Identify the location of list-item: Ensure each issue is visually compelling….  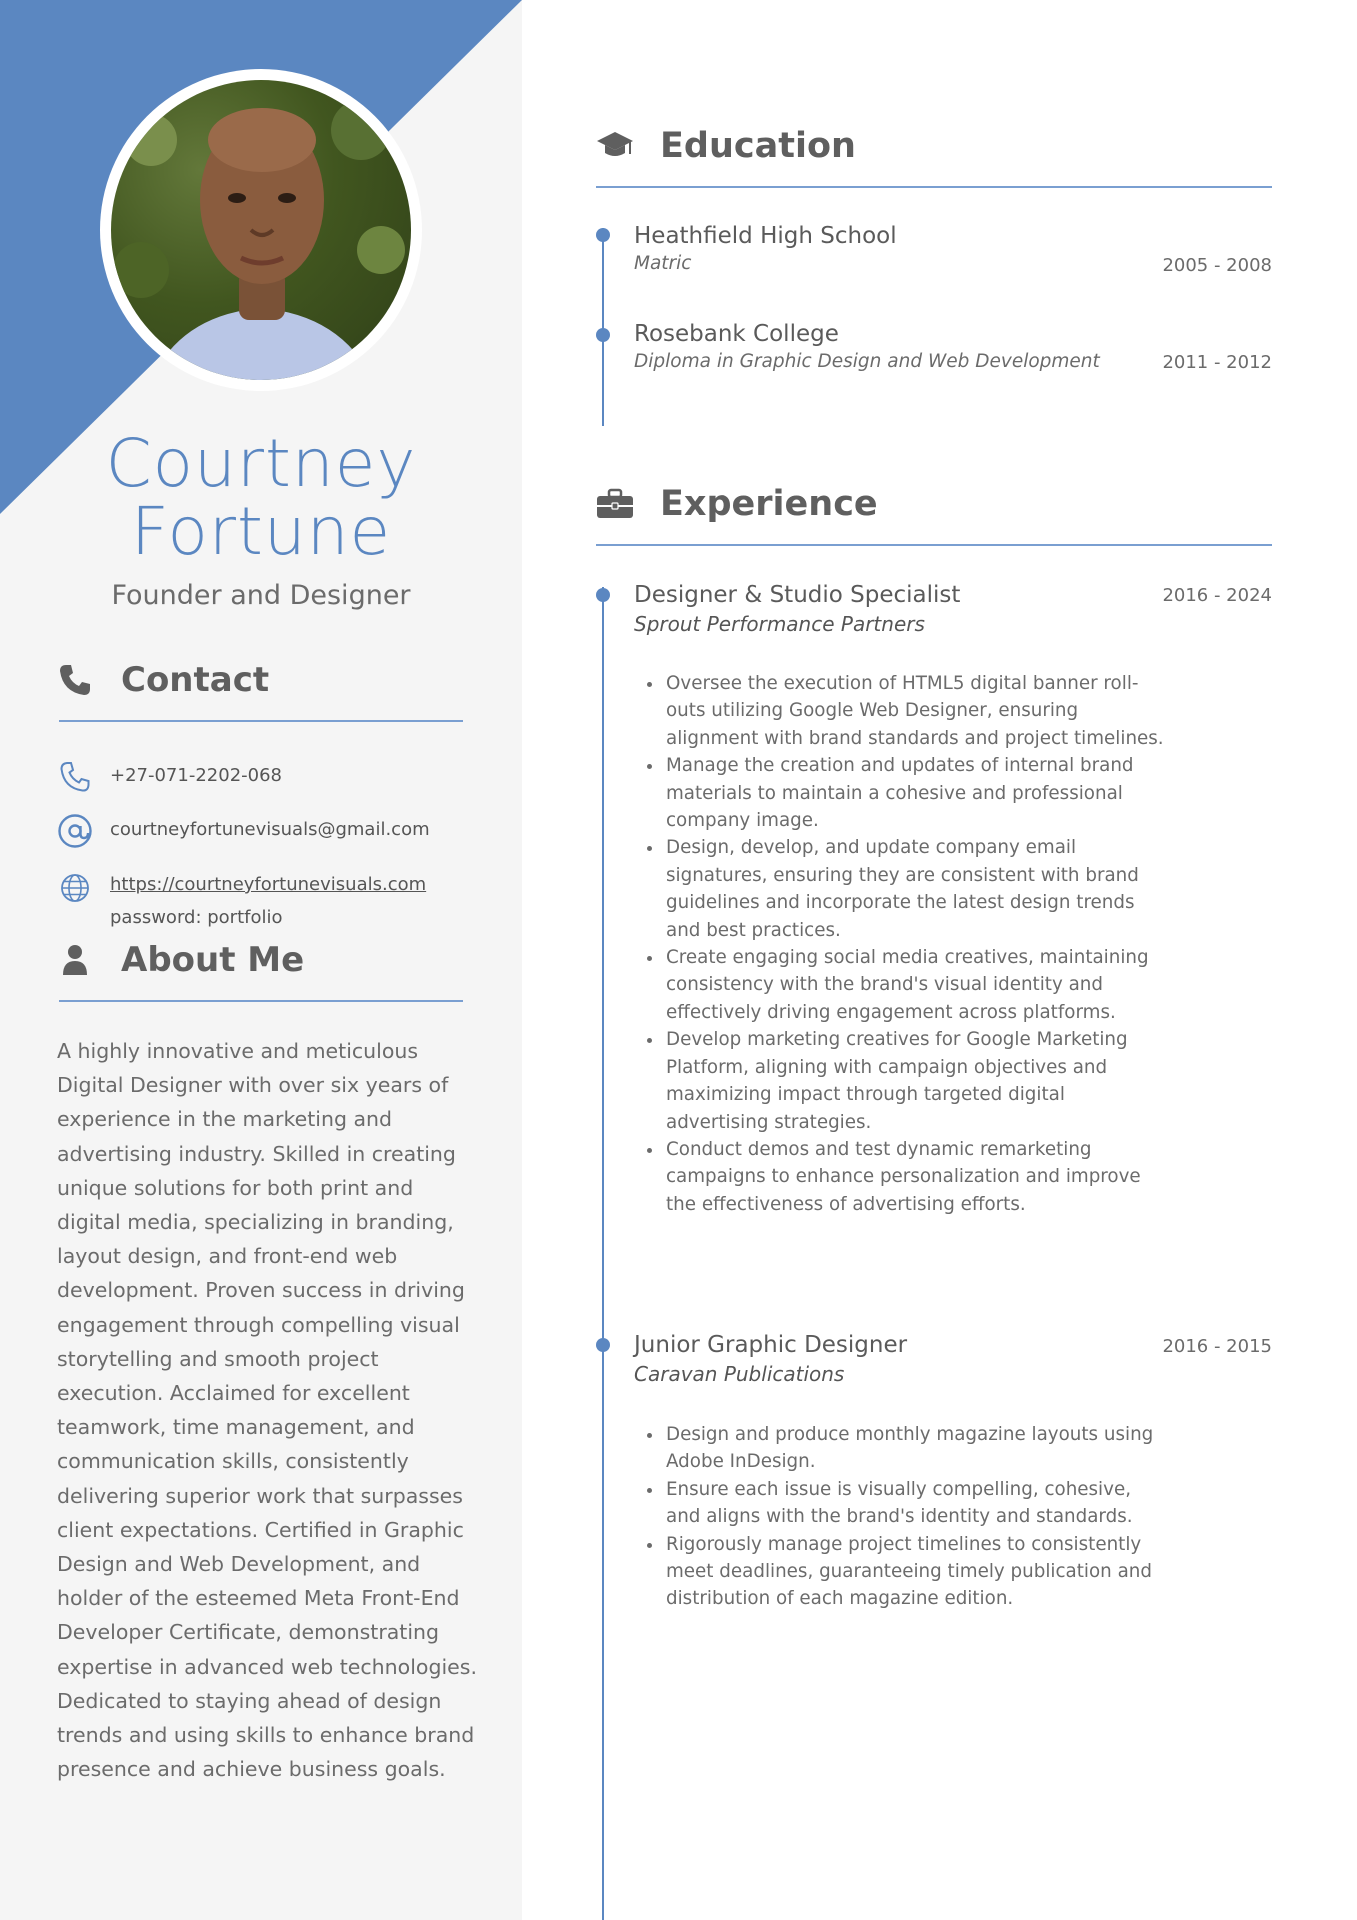
(914, 1503).